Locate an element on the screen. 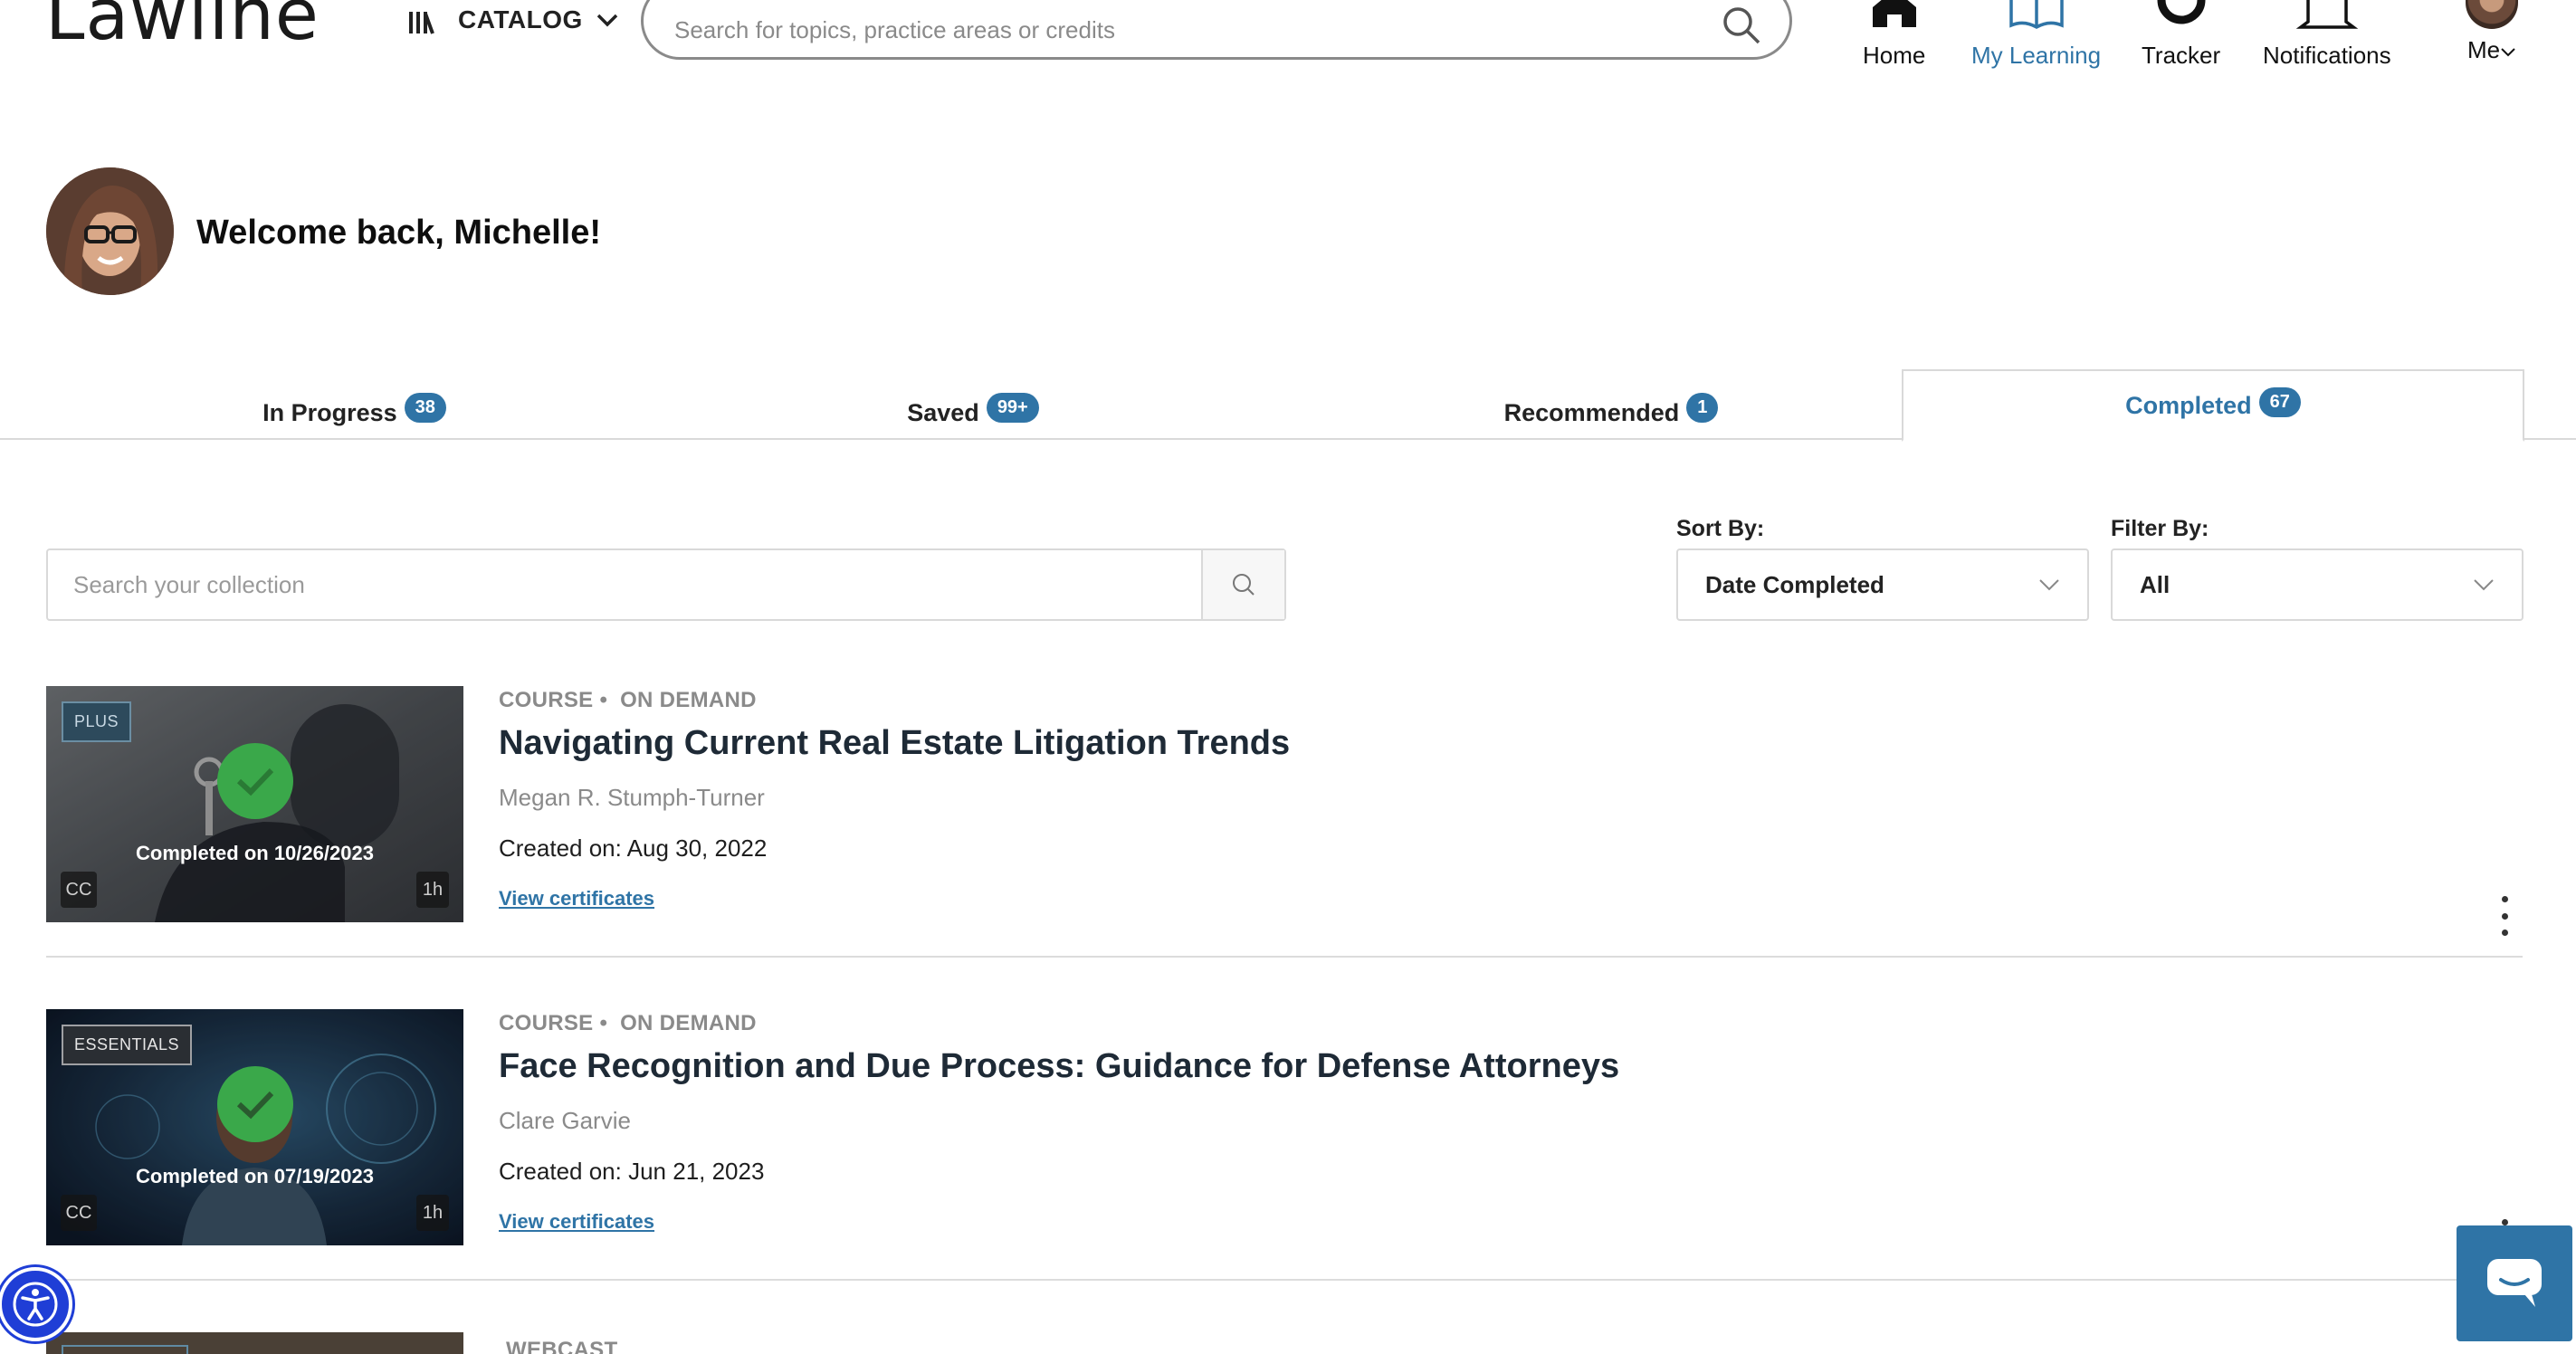  count-badge: 99+ is located at coordinates (1013, 407).